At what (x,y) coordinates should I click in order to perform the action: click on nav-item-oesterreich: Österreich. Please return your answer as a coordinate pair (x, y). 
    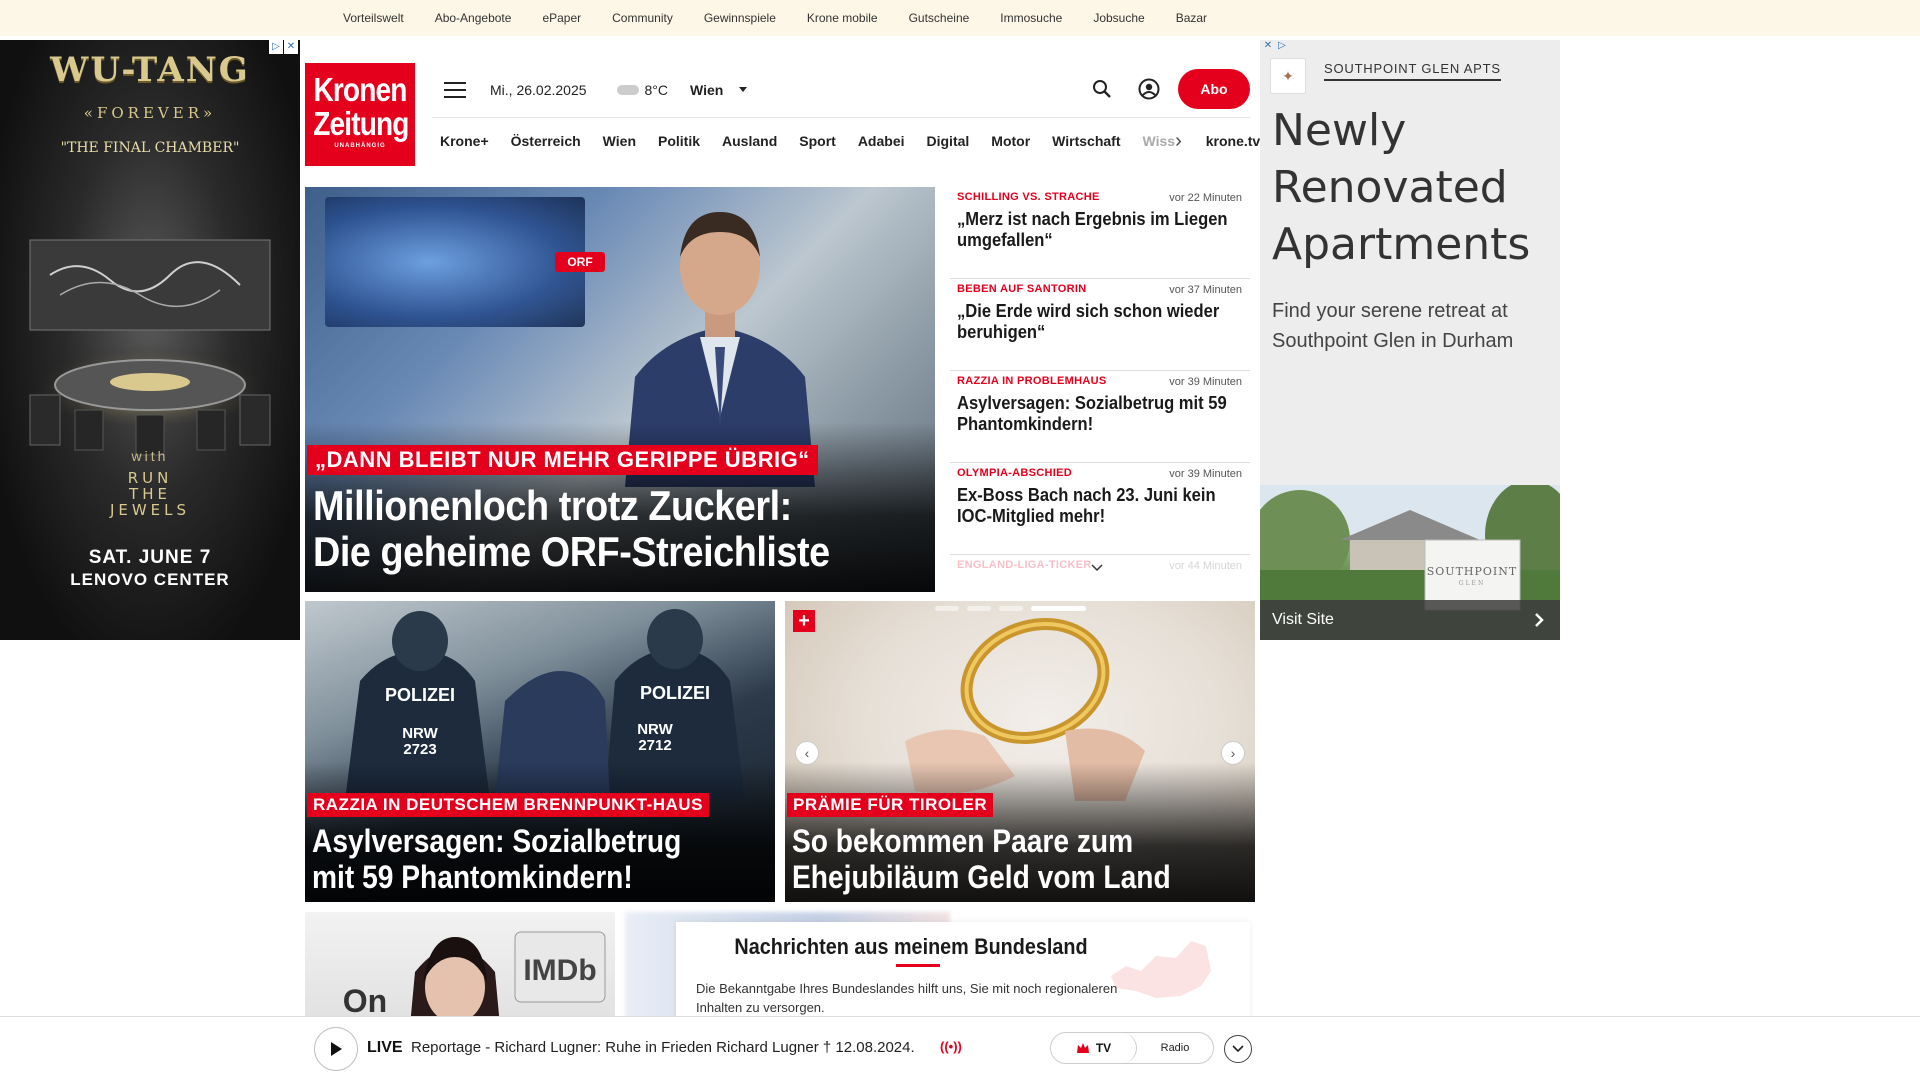
    Looking at the image, I should click on (546, 141).